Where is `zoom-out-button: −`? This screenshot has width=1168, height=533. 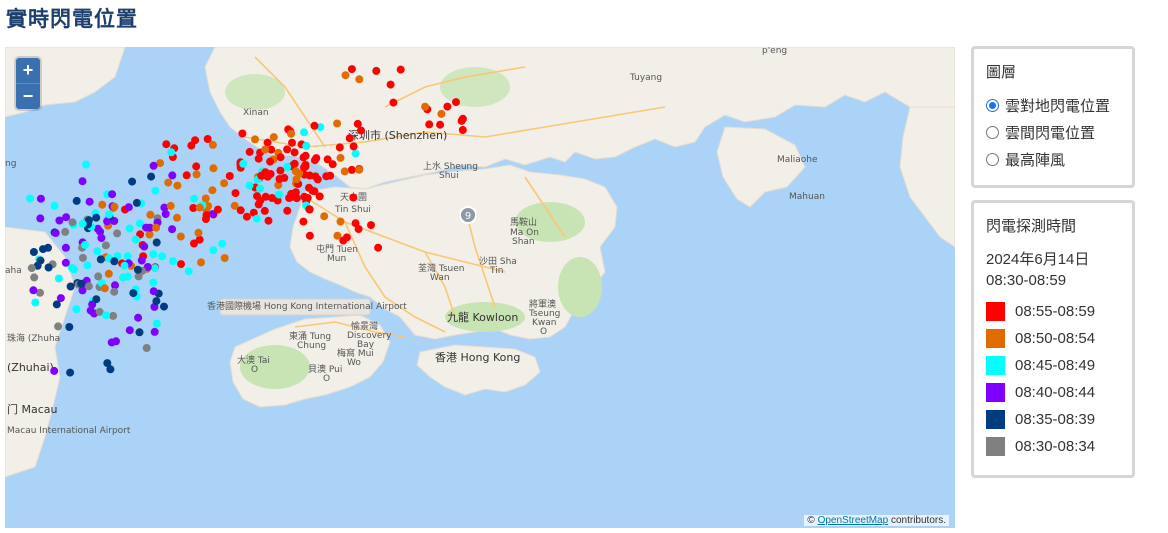
zoom-out-button: − is located at coordinates (28, 96).